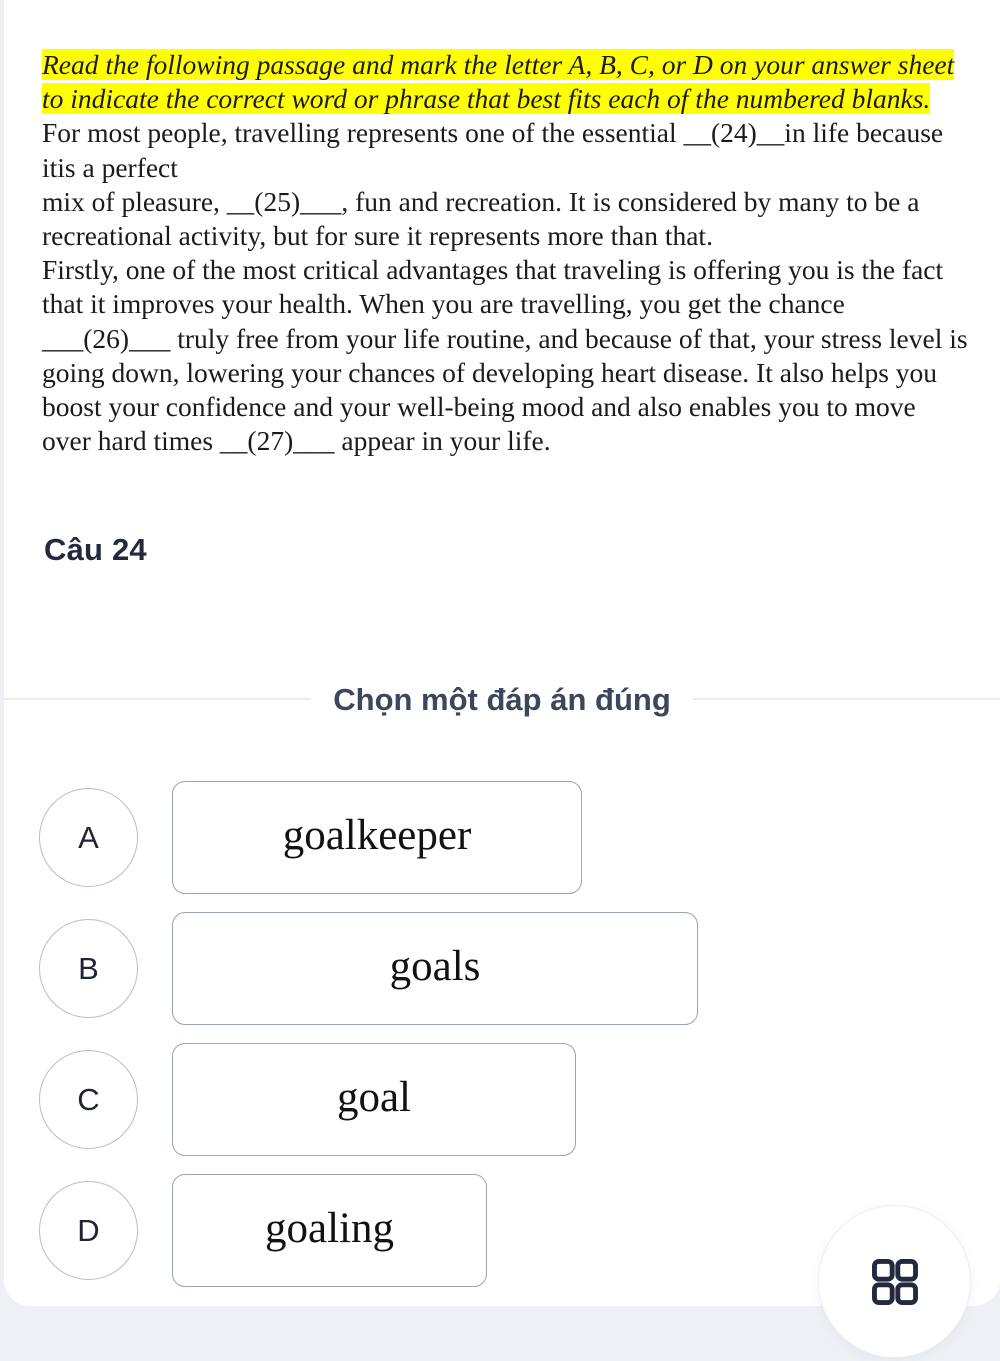  I want to click on option-box-d: goaling, so click(329, 1230).